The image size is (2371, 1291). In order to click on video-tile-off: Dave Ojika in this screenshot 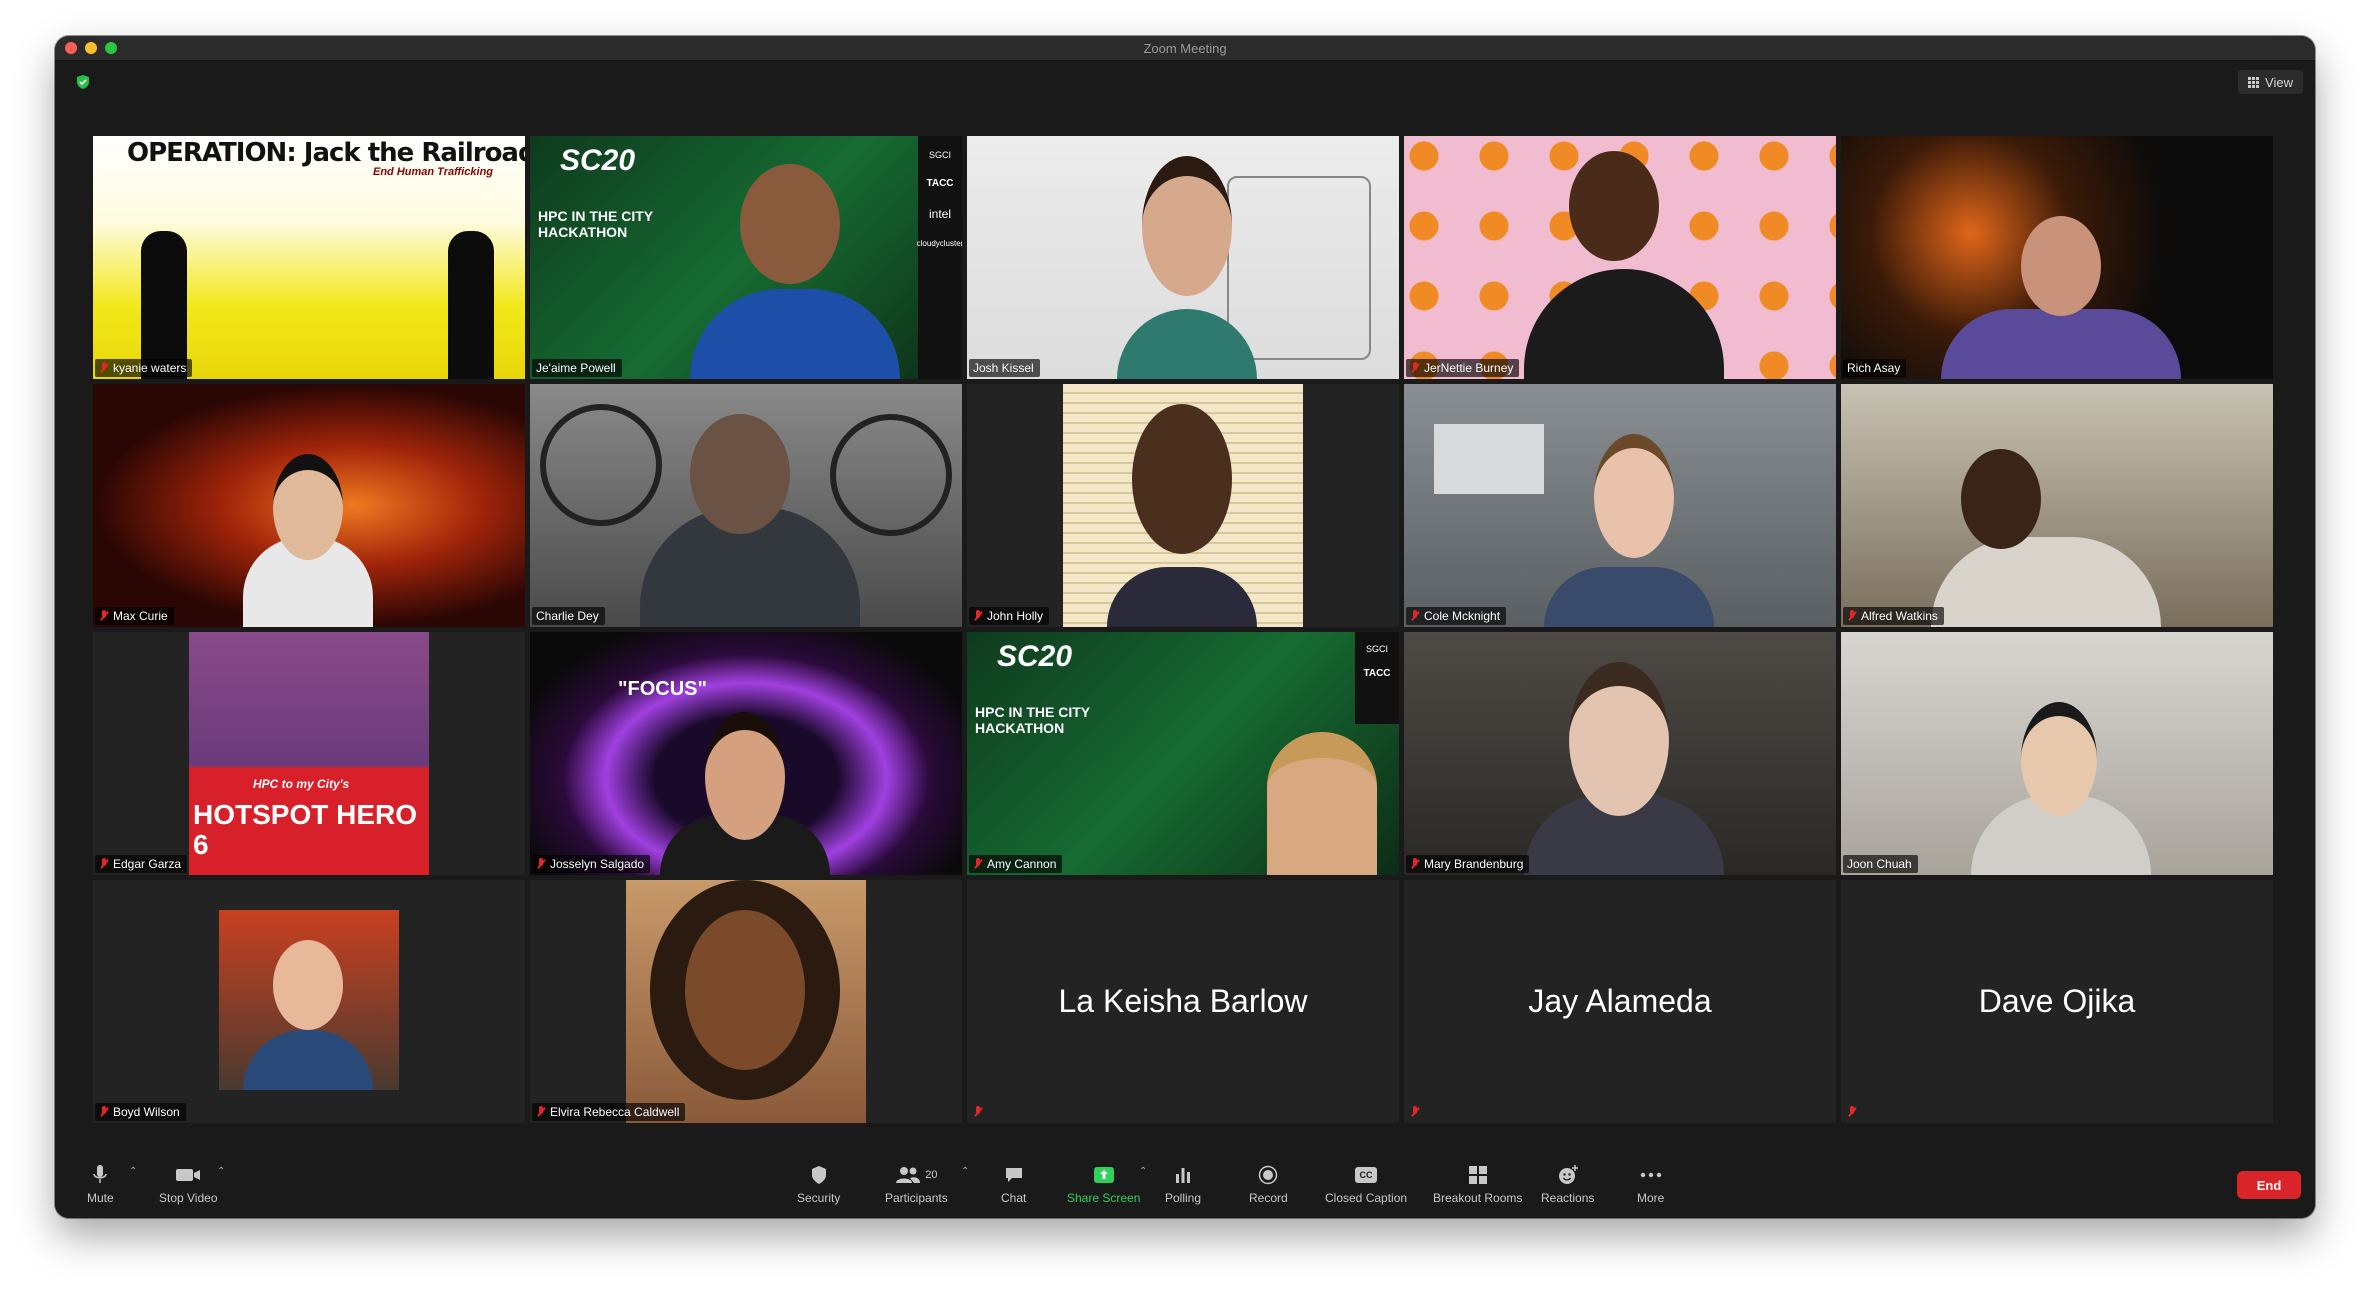, I will do `click(2057, 1001)`.